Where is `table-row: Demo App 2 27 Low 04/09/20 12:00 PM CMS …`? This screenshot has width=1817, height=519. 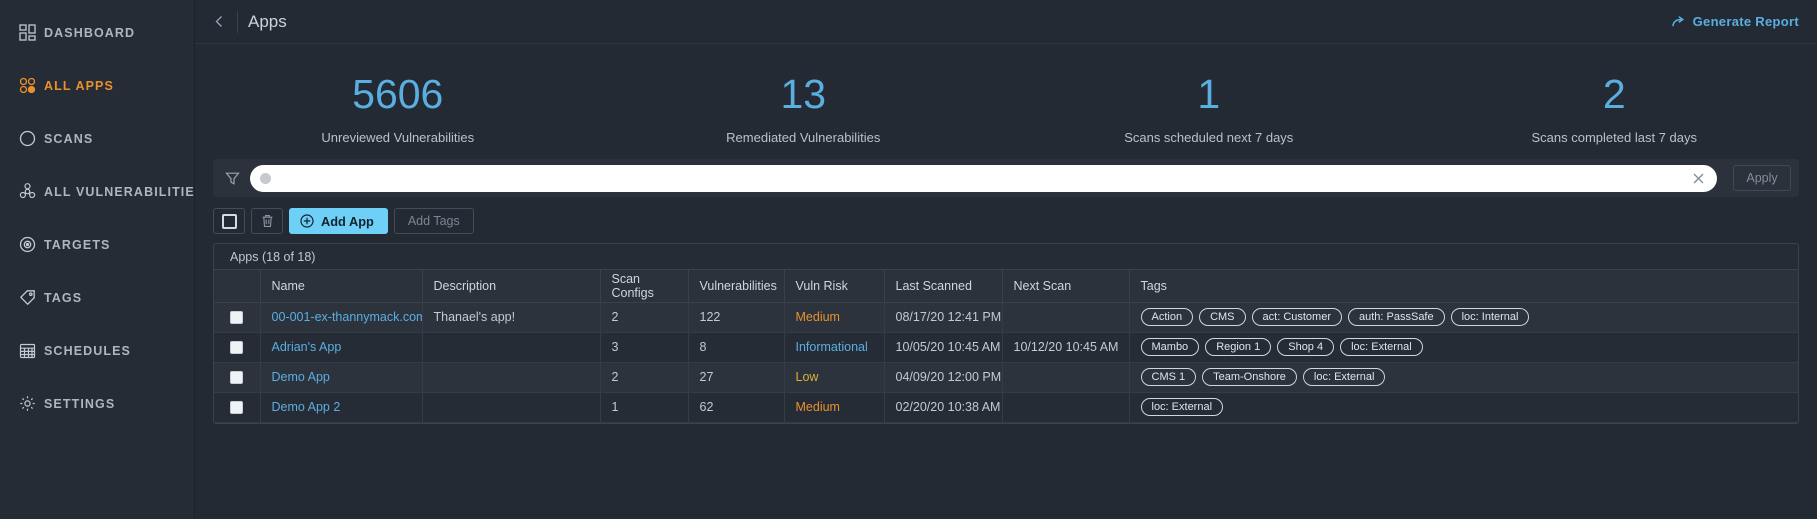 table-row: Demo App 2 27 Low 04/09/20 12:00 PM CMS … is located at coordinates (1006, 377).